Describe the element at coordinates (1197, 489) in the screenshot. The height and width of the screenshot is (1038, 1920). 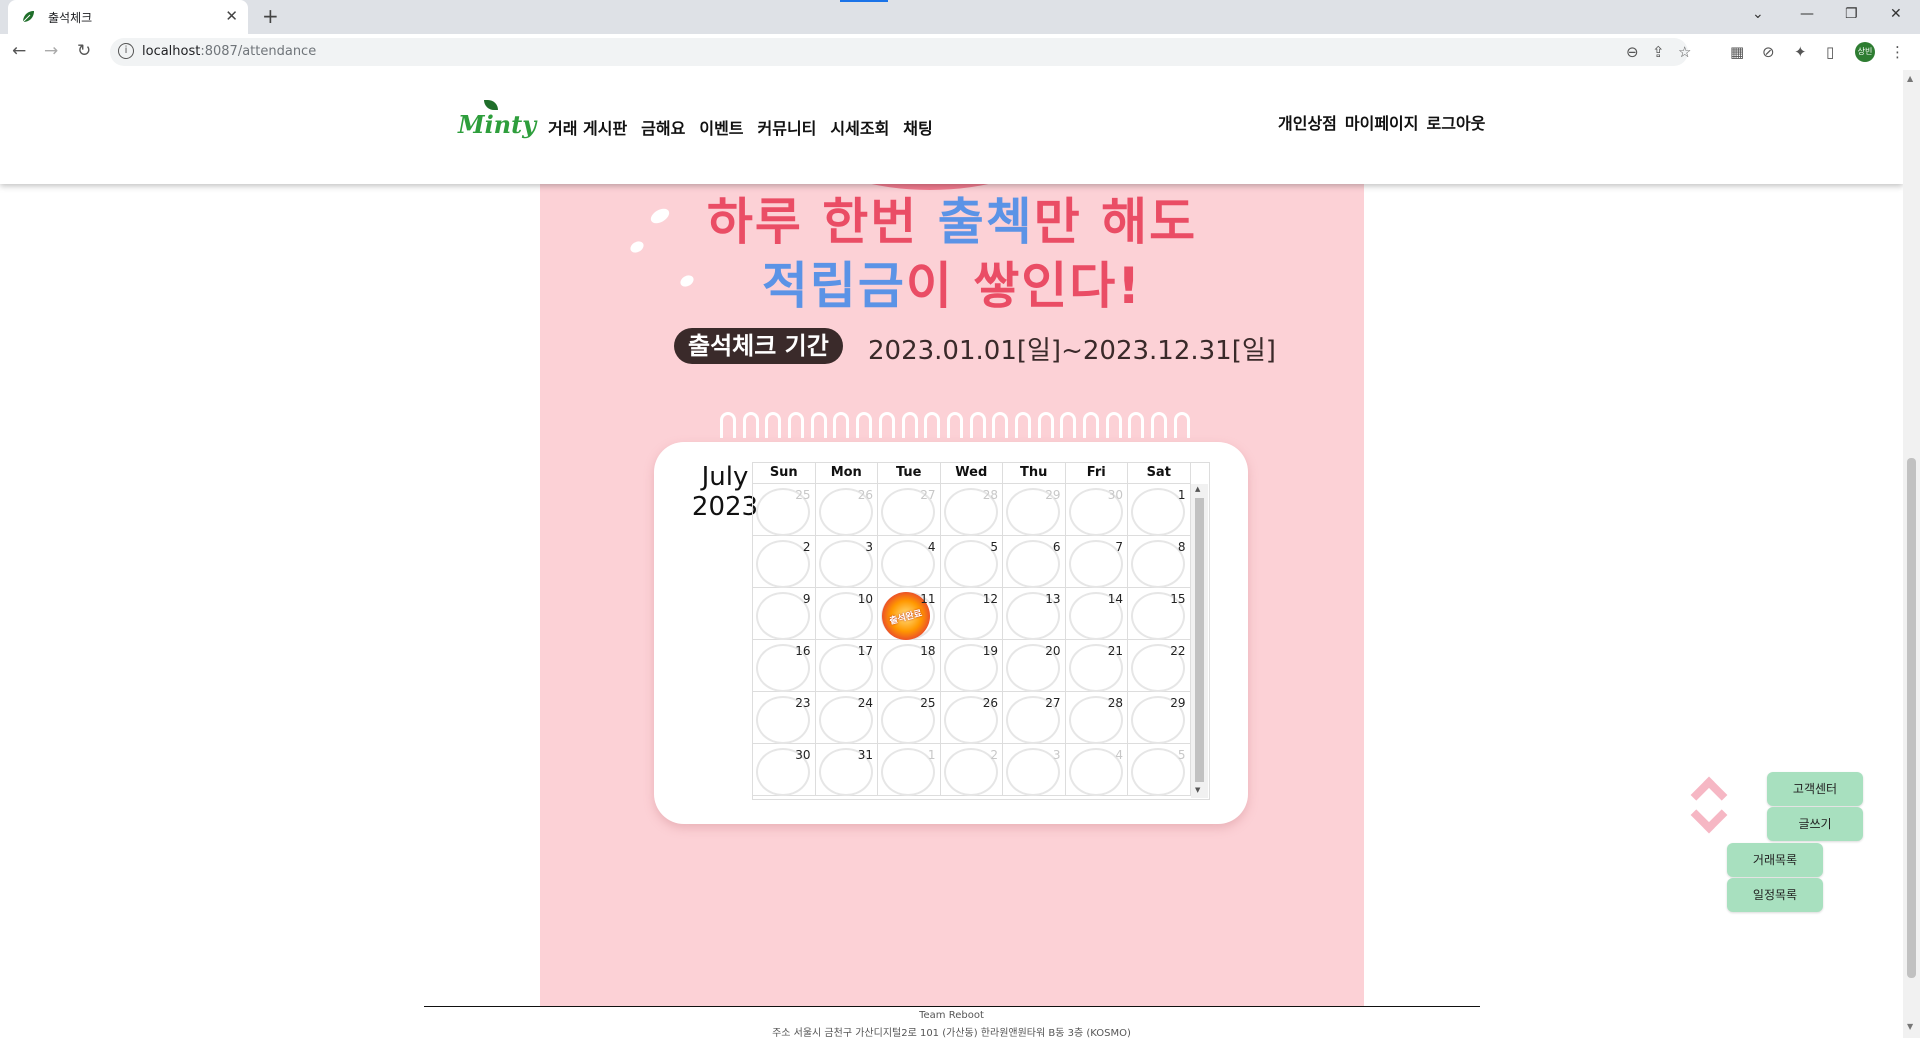
I see `scroll-up-arrow-icon: ▲` at that location.